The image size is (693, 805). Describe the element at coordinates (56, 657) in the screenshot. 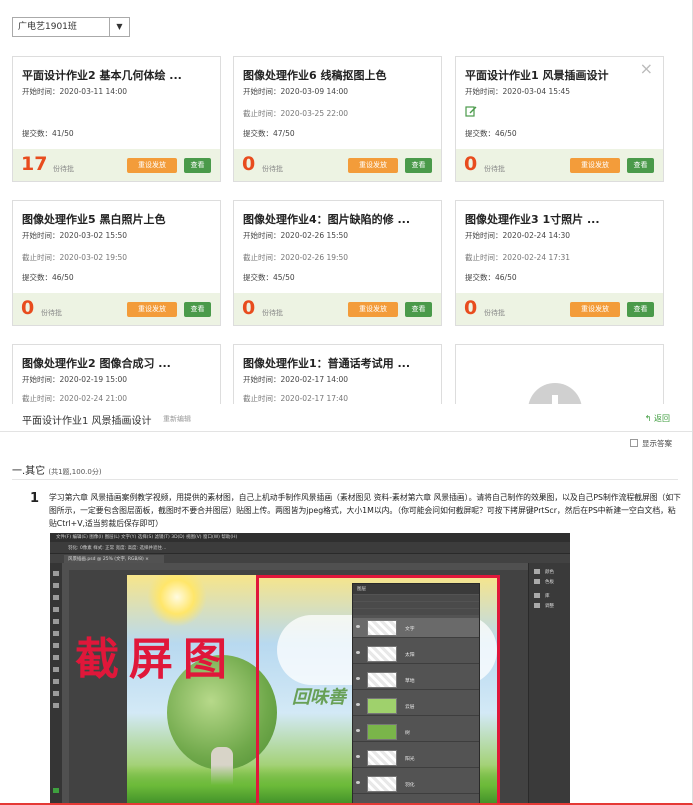

I see `pen-tool-icon` at that location.